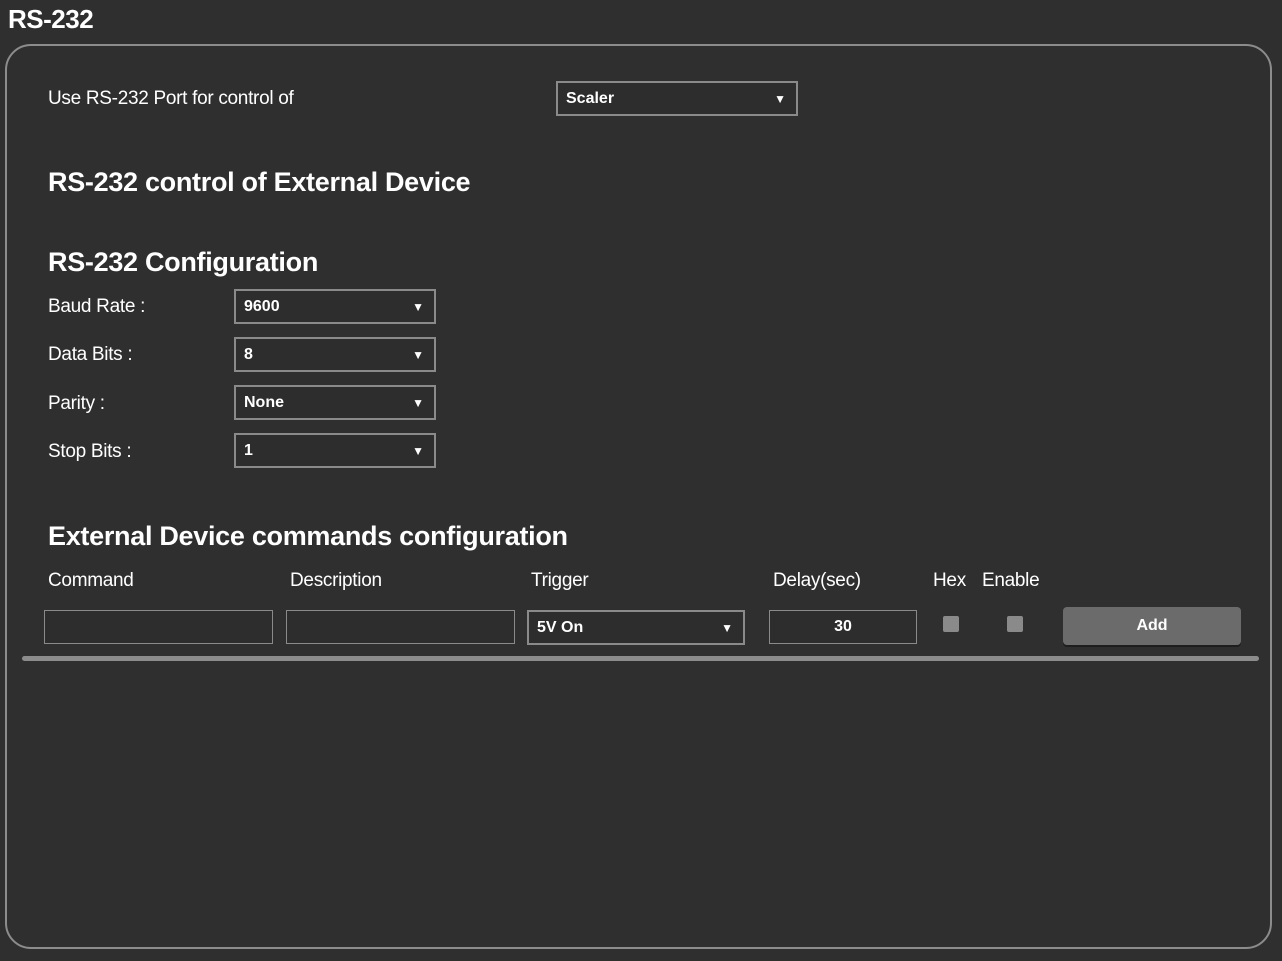  I want to click on port-control-value: Scaler, so click(590, 98).